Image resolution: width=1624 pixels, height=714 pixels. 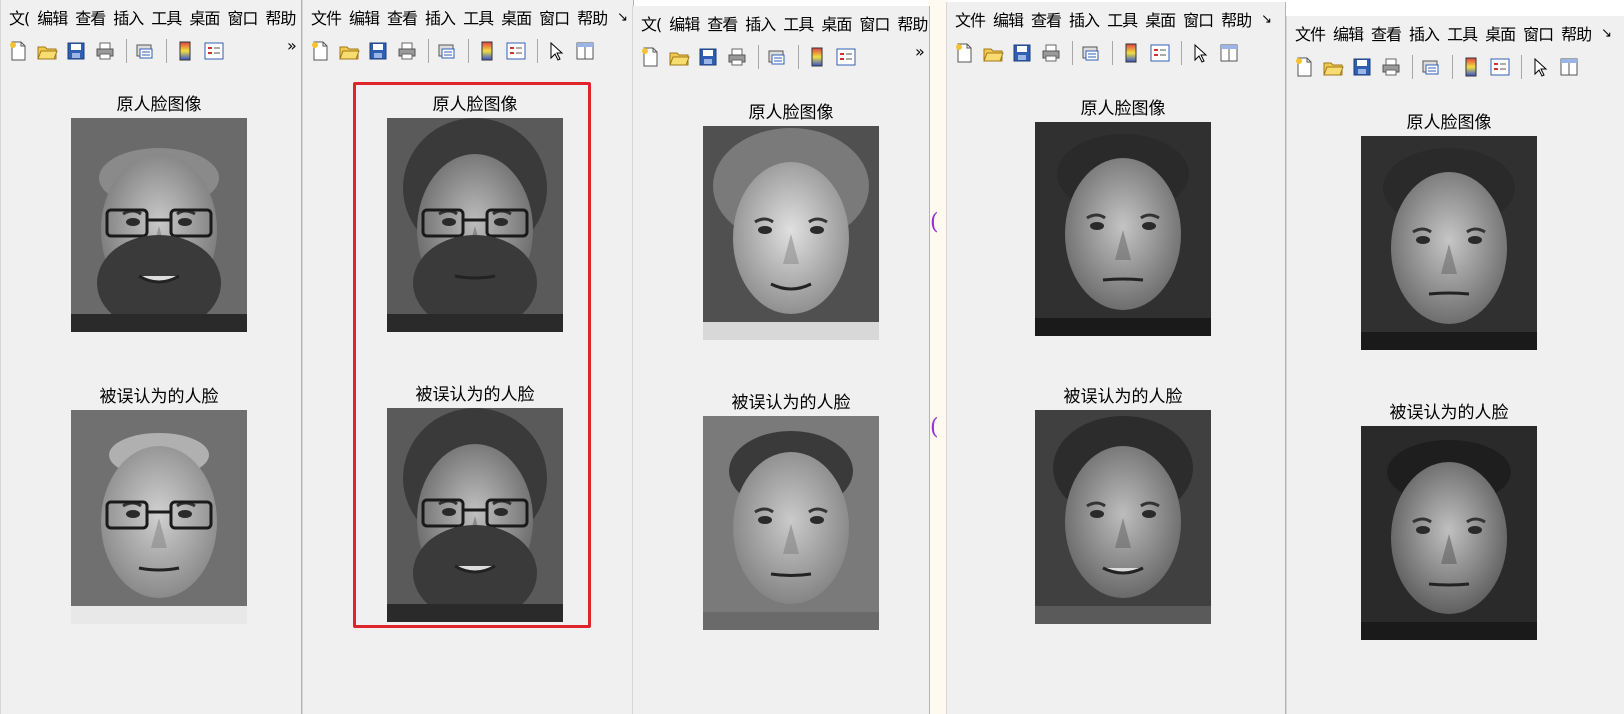 I want to click on figure-toolbar: », so click(x=781, y=57).